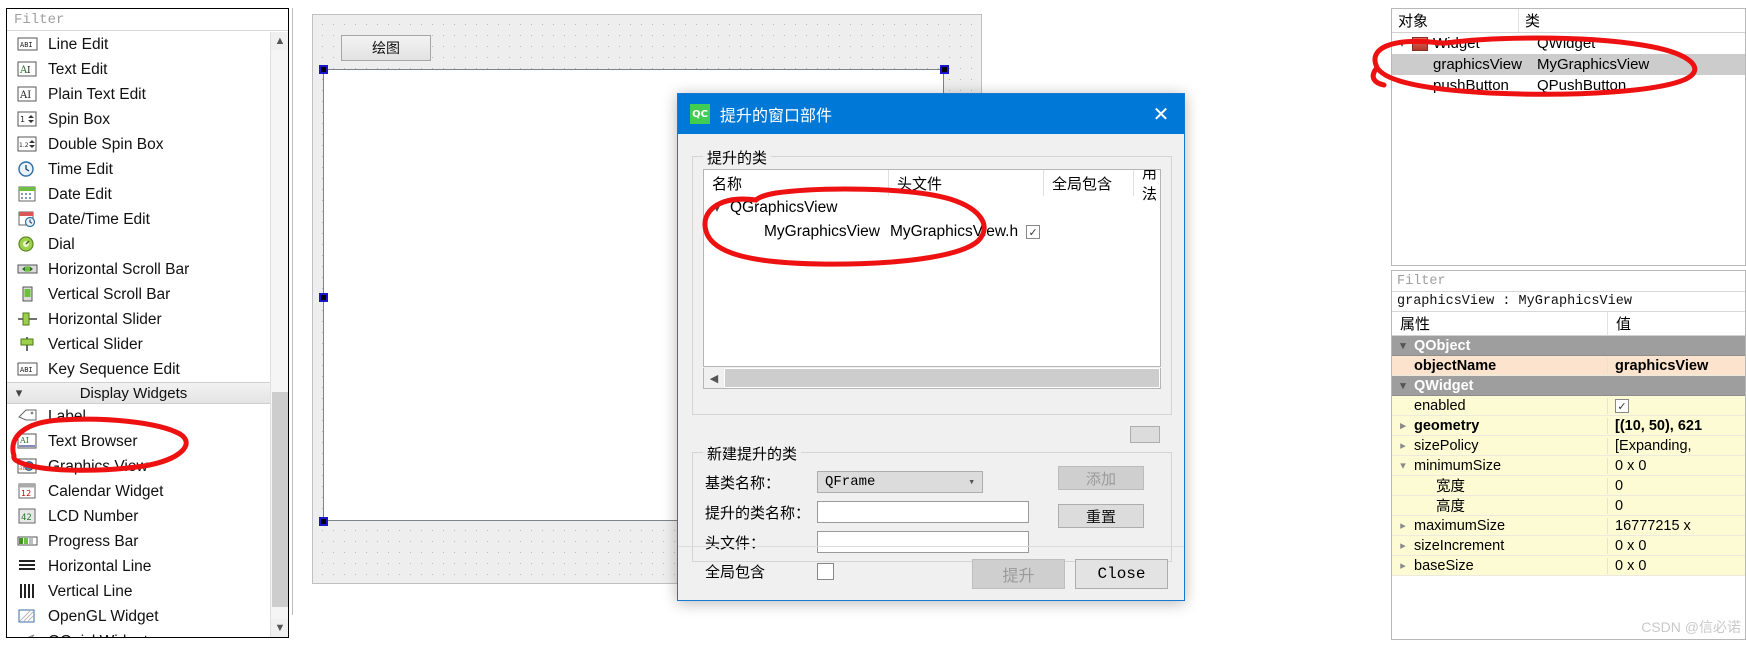  Describe the element at coordinates (280, 499) in the screenshot. I see `scrollbar-thumb` at that location.